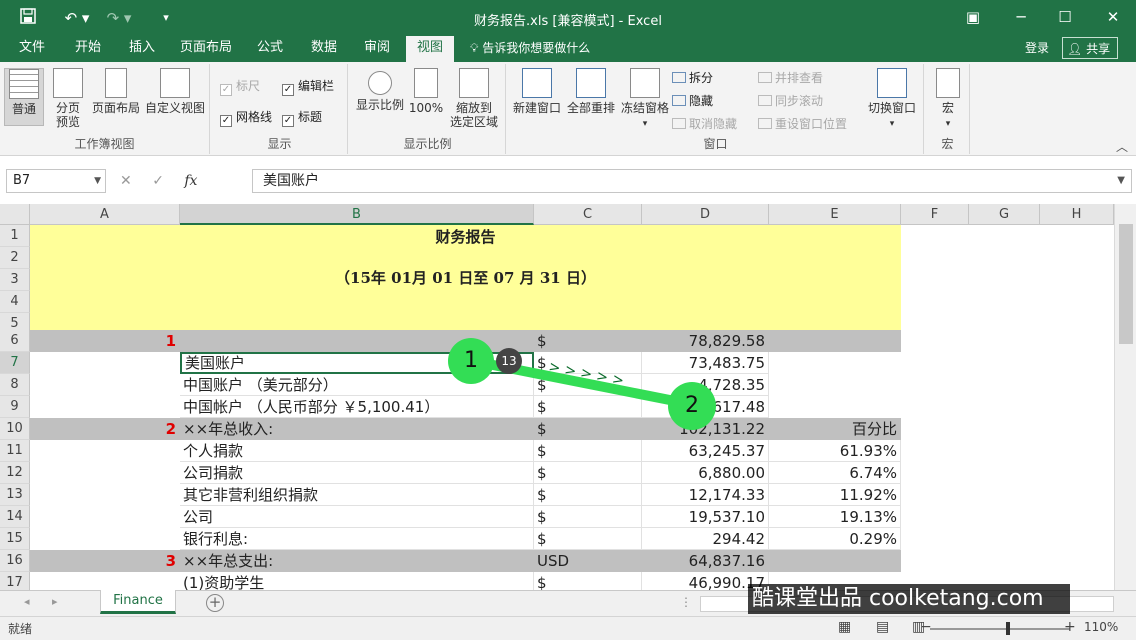  What do you see at coordinates (27, 601) in the screenshot?
I see `scroll-left-icon: ◂` at bounding box center [27, 601].